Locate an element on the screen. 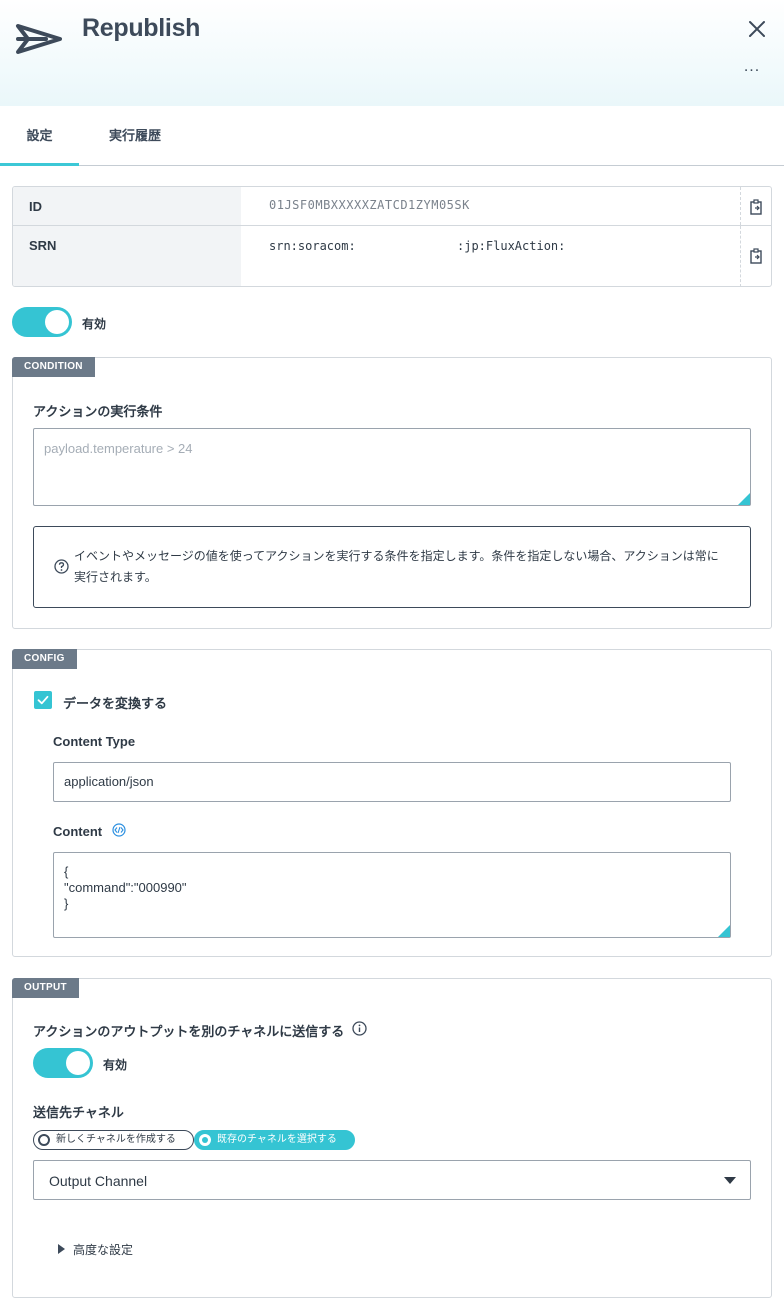 This screenshot has width=784, height=1311. copy-srn-button is located at coordinates (755, 256).